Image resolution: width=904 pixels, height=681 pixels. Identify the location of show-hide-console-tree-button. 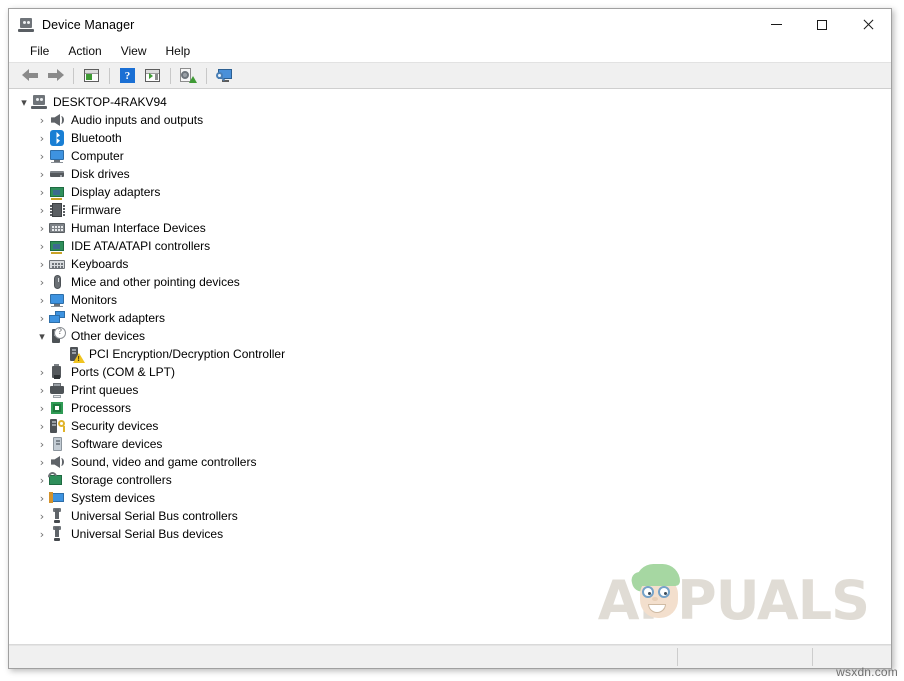
(91, 76).